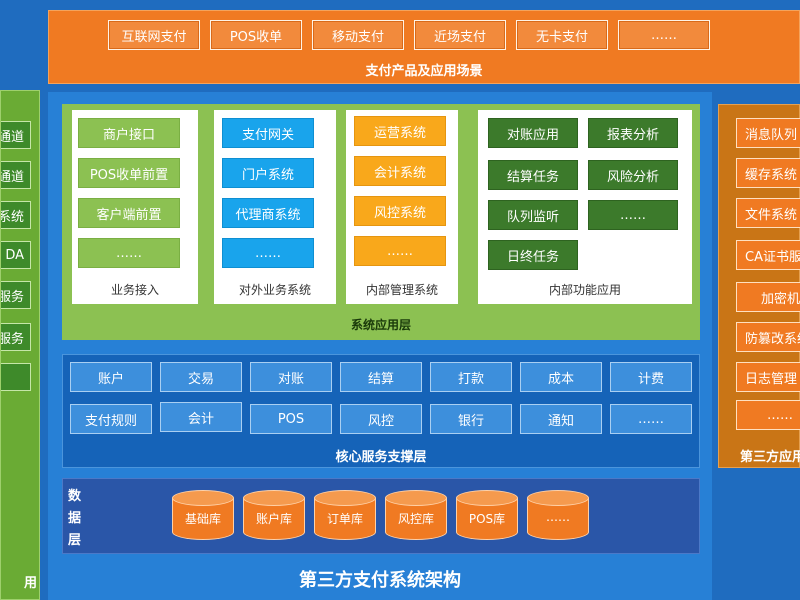  What do you see at coordinates (134, 290) in the screenshot?
I see `group-caption: 业务接入` at bounding box center [134, 290].